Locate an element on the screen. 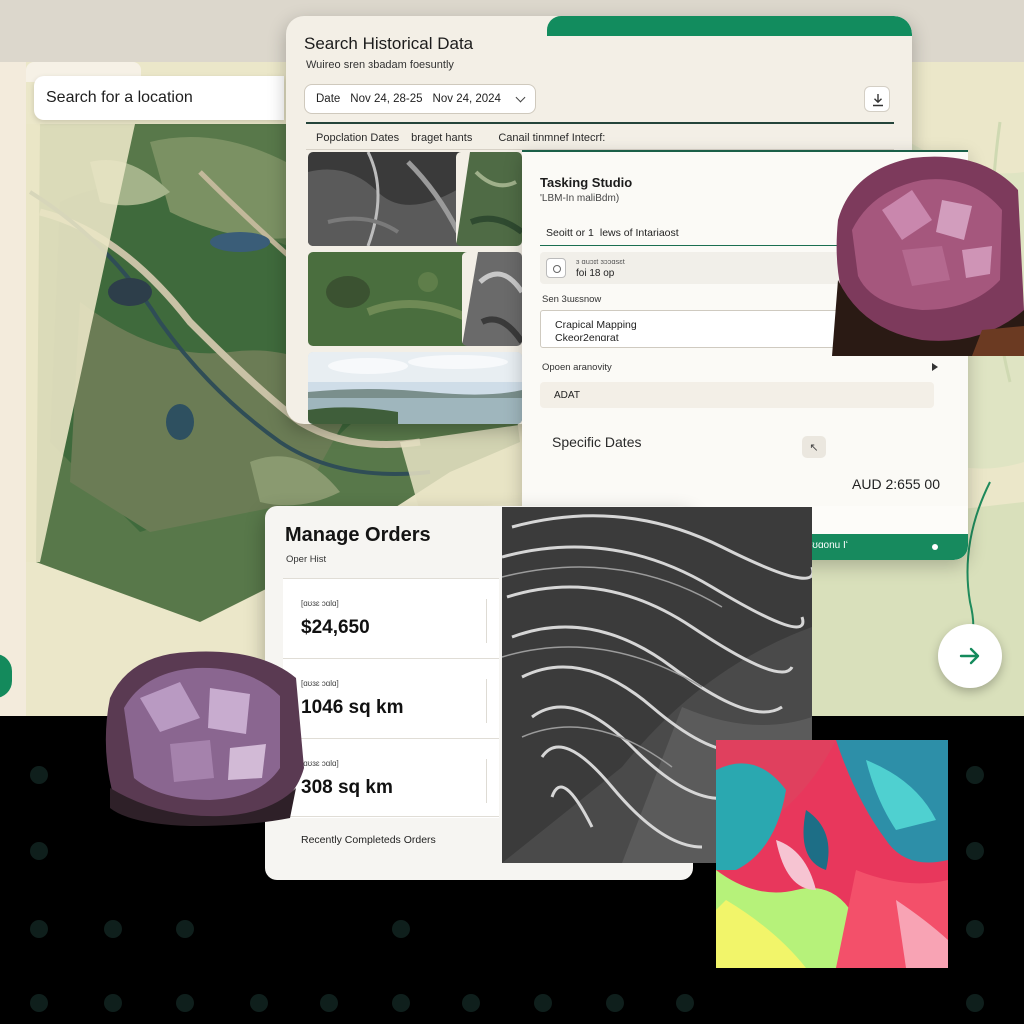  location-search-input: Search for a location is located at coordinates (159, 98).